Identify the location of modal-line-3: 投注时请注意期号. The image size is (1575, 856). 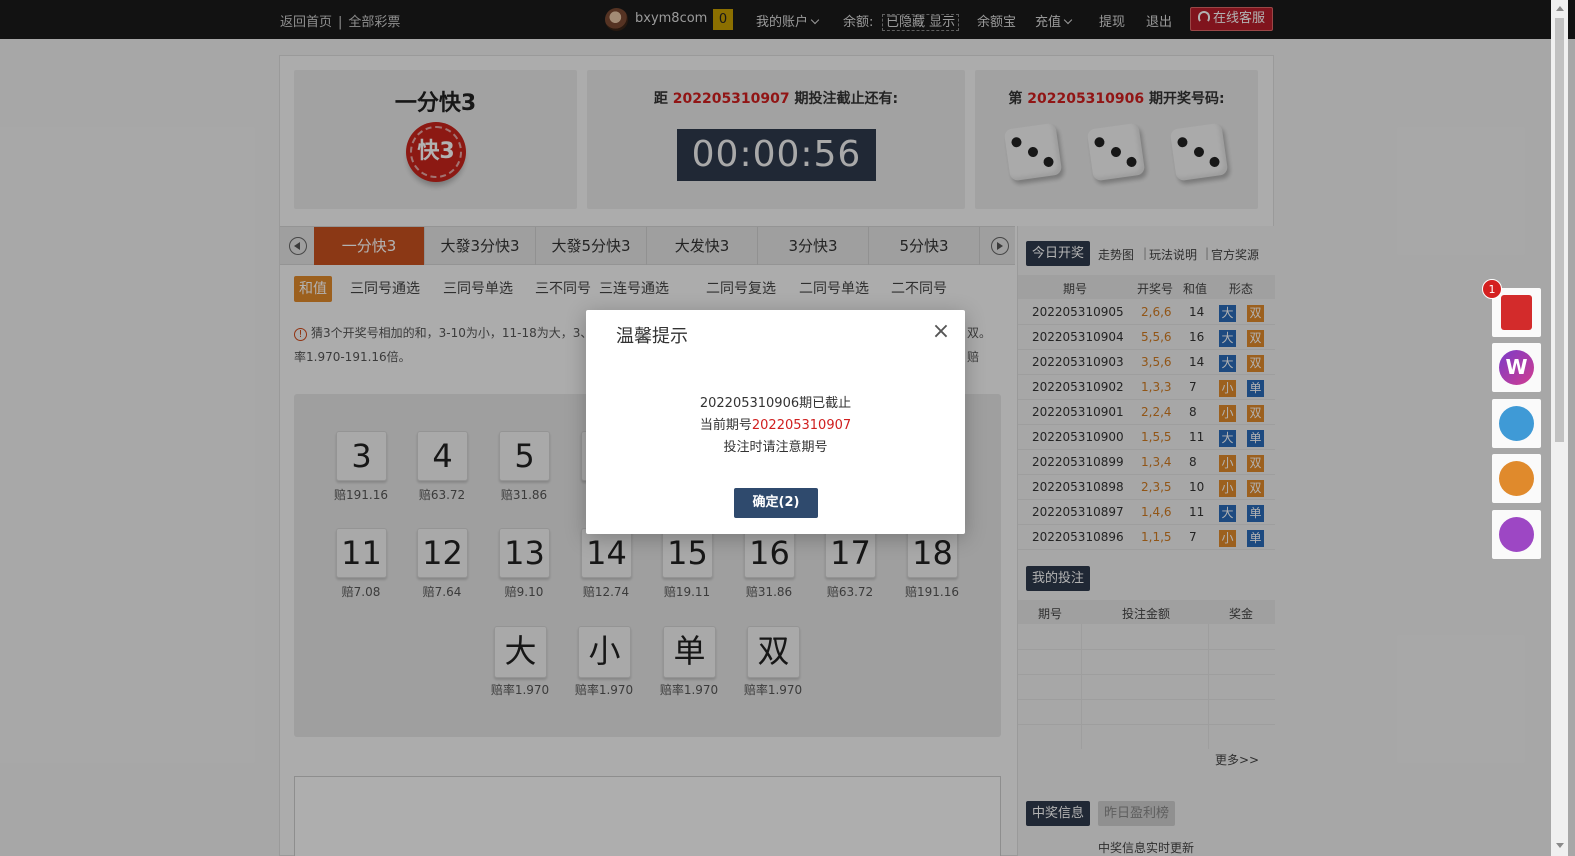
(775, 447).